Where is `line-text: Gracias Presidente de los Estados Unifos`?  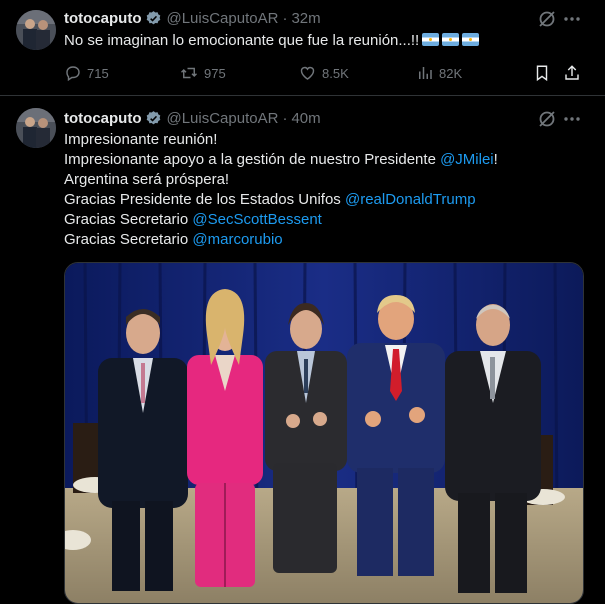
line-text: Gracias Presidente de los Estados Unifos is located at coordinates (204, 199).